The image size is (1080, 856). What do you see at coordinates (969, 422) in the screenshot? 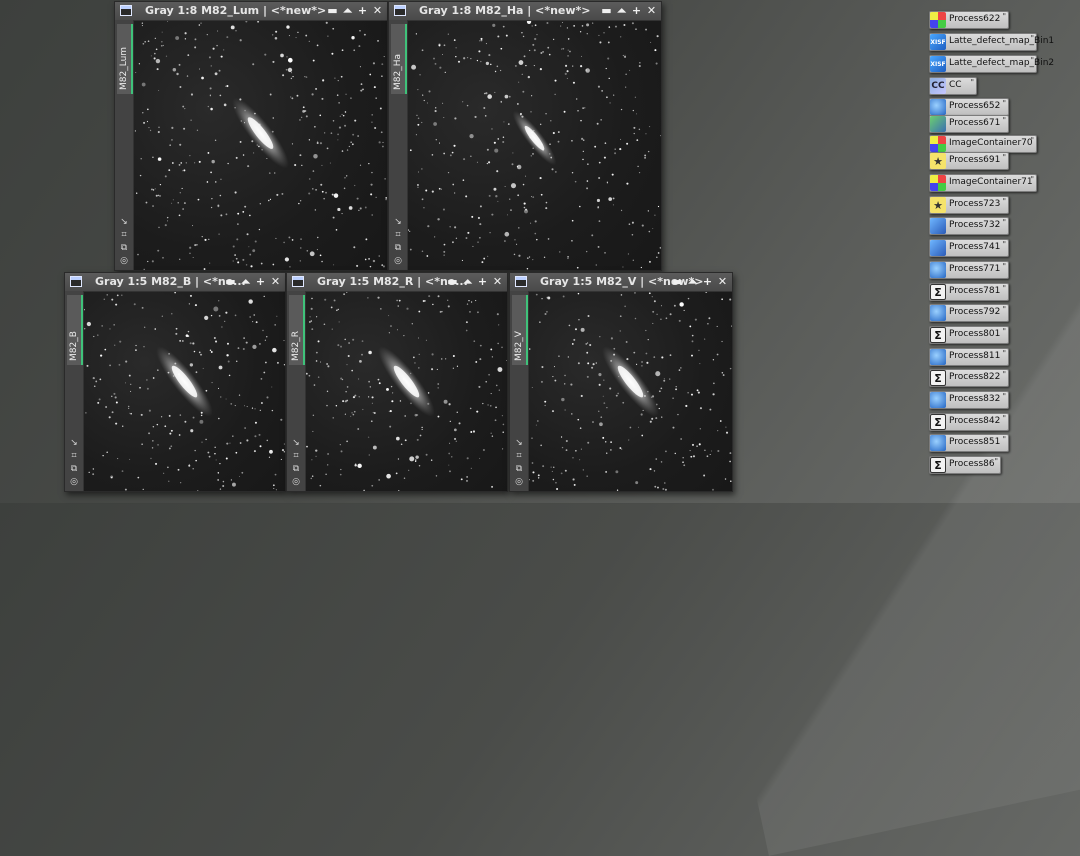
I see `process-icon-process842: Σ Process842 "` at bounding box center [969, 422].